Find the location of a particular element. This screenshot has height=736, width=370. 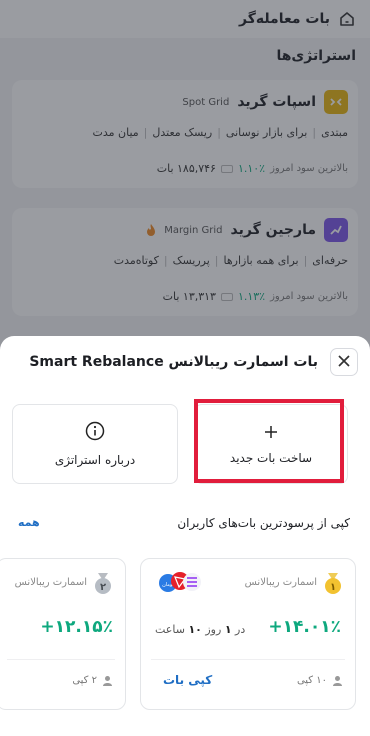

bot-roi: +۱۴.۰۱٪ is located at coordinates (304, 627).